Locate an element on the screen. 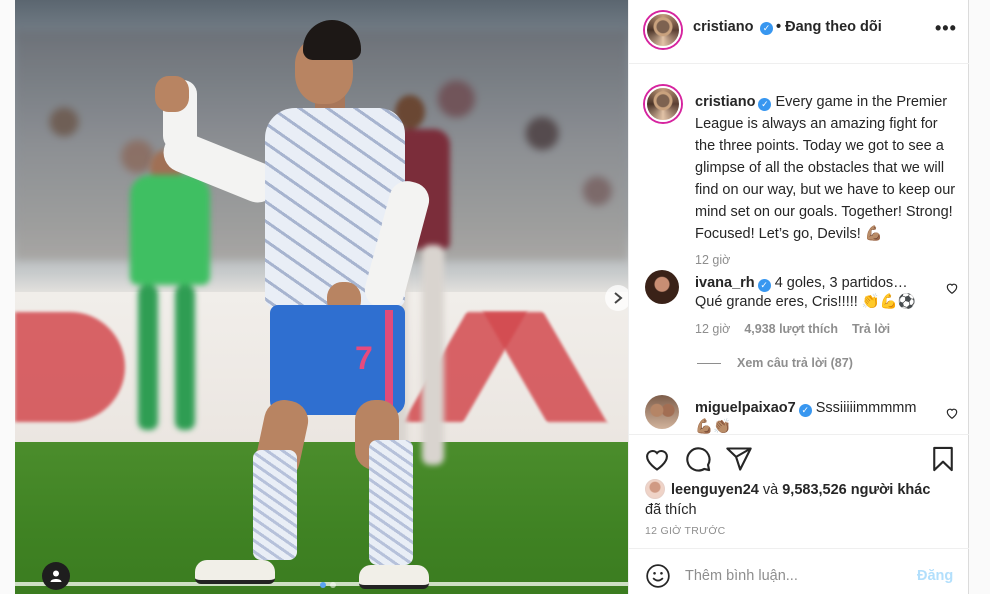  caption-time: 12 giờ is located at coordinates (712, 260).